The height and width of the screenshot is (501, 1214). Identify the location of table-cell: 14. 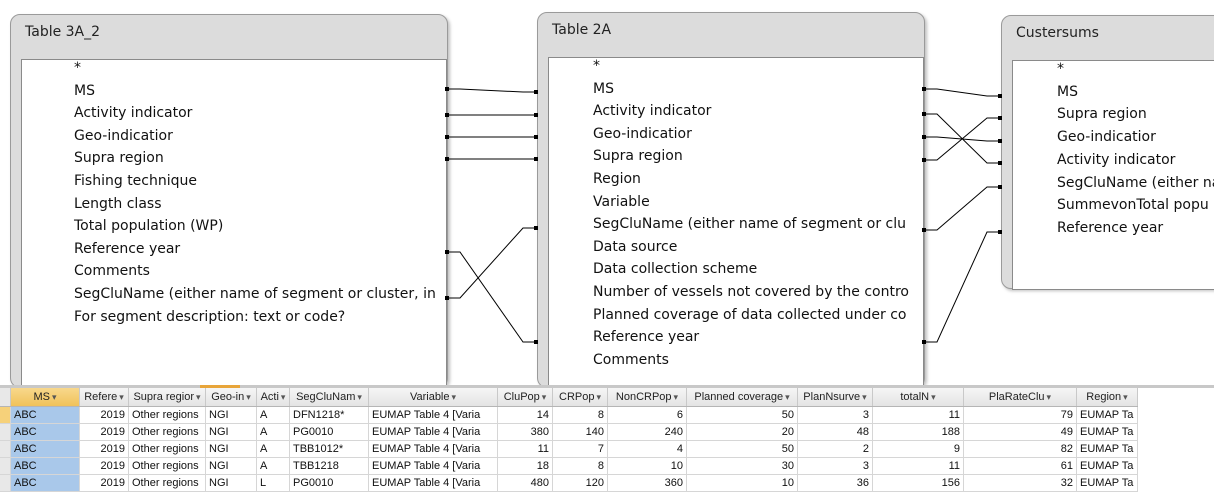
(525, 415).